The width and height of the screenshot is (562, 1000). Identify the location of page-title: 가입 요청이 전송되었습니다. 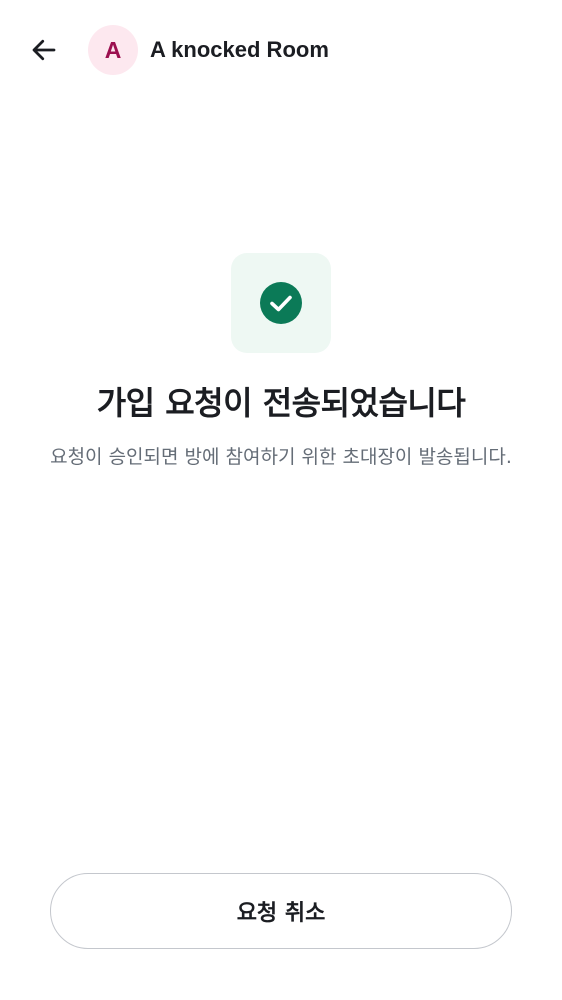
(281, 403).